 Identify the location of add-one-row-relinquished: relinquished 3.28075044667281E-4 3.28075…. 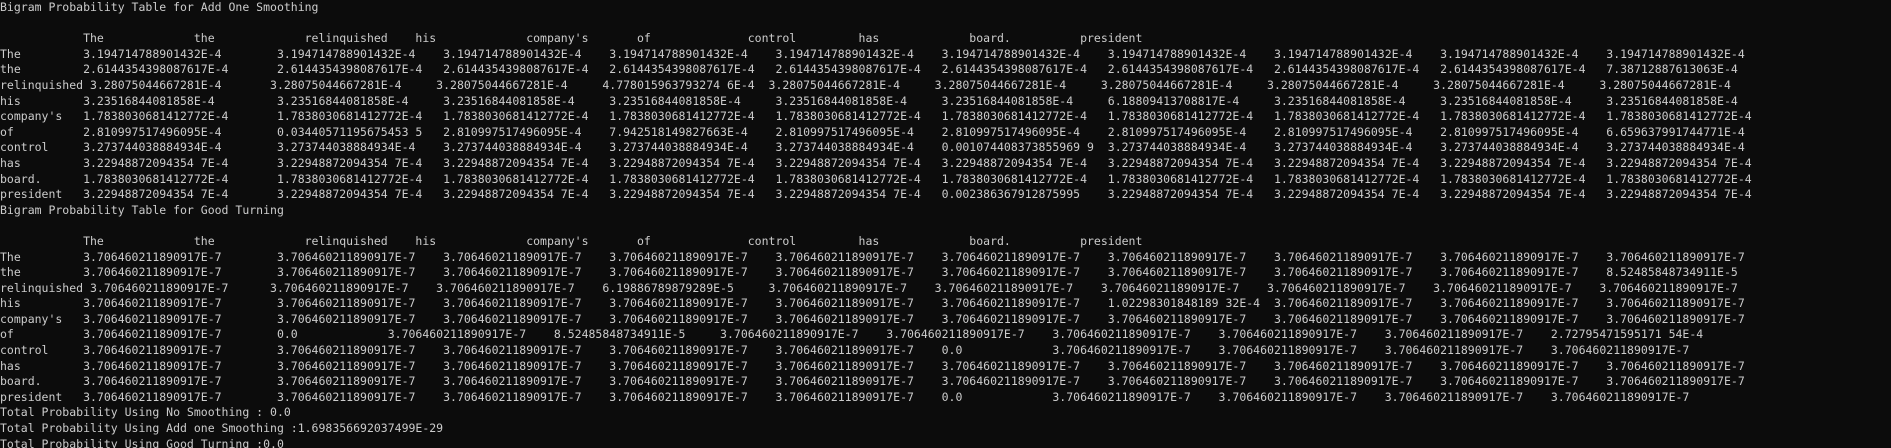
(865, 84).